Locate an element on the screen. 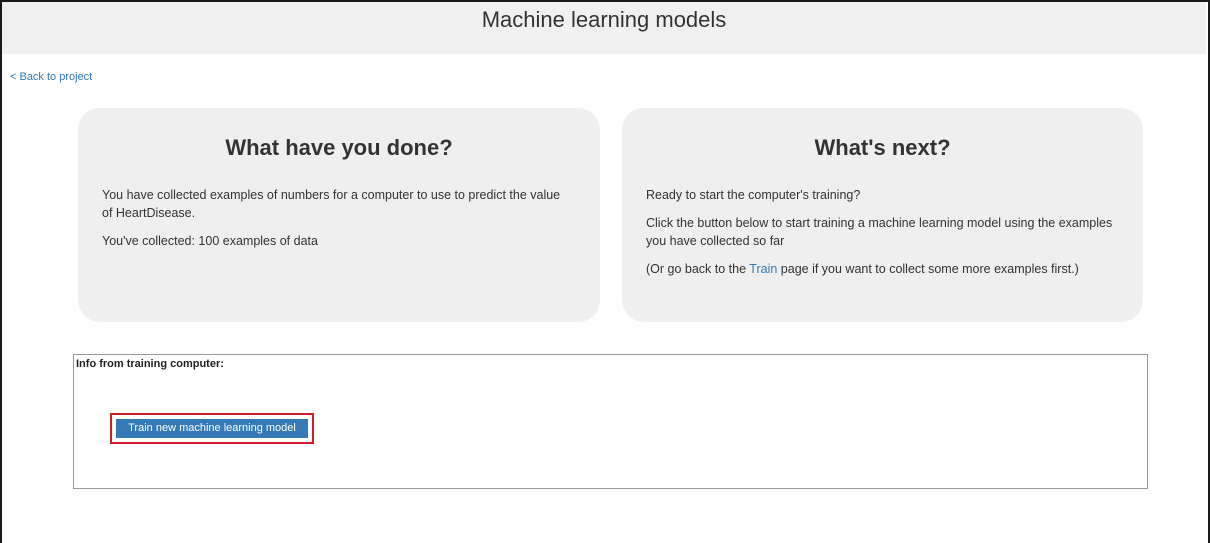 Image resolution: width=1210 pixels, height=543 pixels. train-page-link: Train is located at coordinates (763, 269).